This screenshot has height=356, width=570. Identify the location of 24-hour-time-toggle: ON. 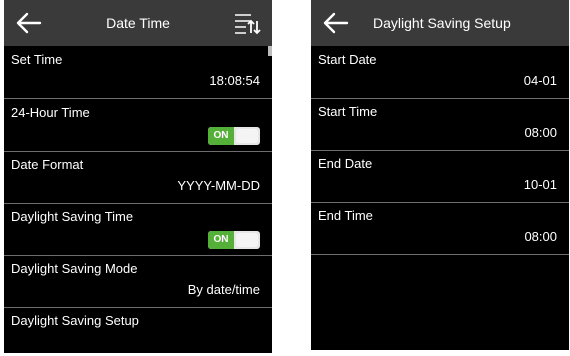
(234, 136).